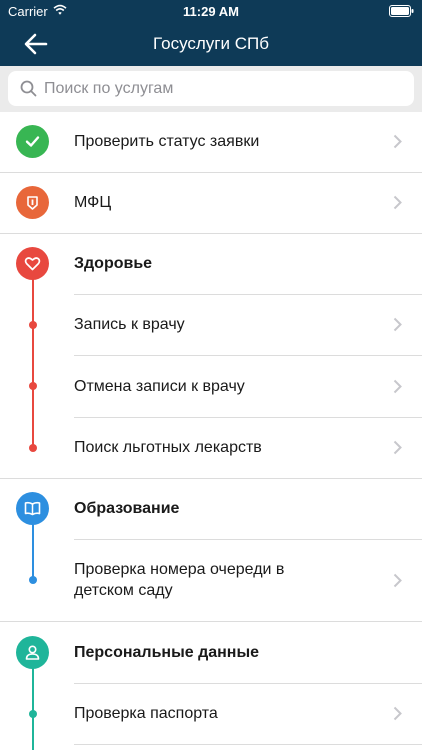 The width and height of the screenshot is (422, 750). I want to click on mfc-logo-icon, so click(32, 202).